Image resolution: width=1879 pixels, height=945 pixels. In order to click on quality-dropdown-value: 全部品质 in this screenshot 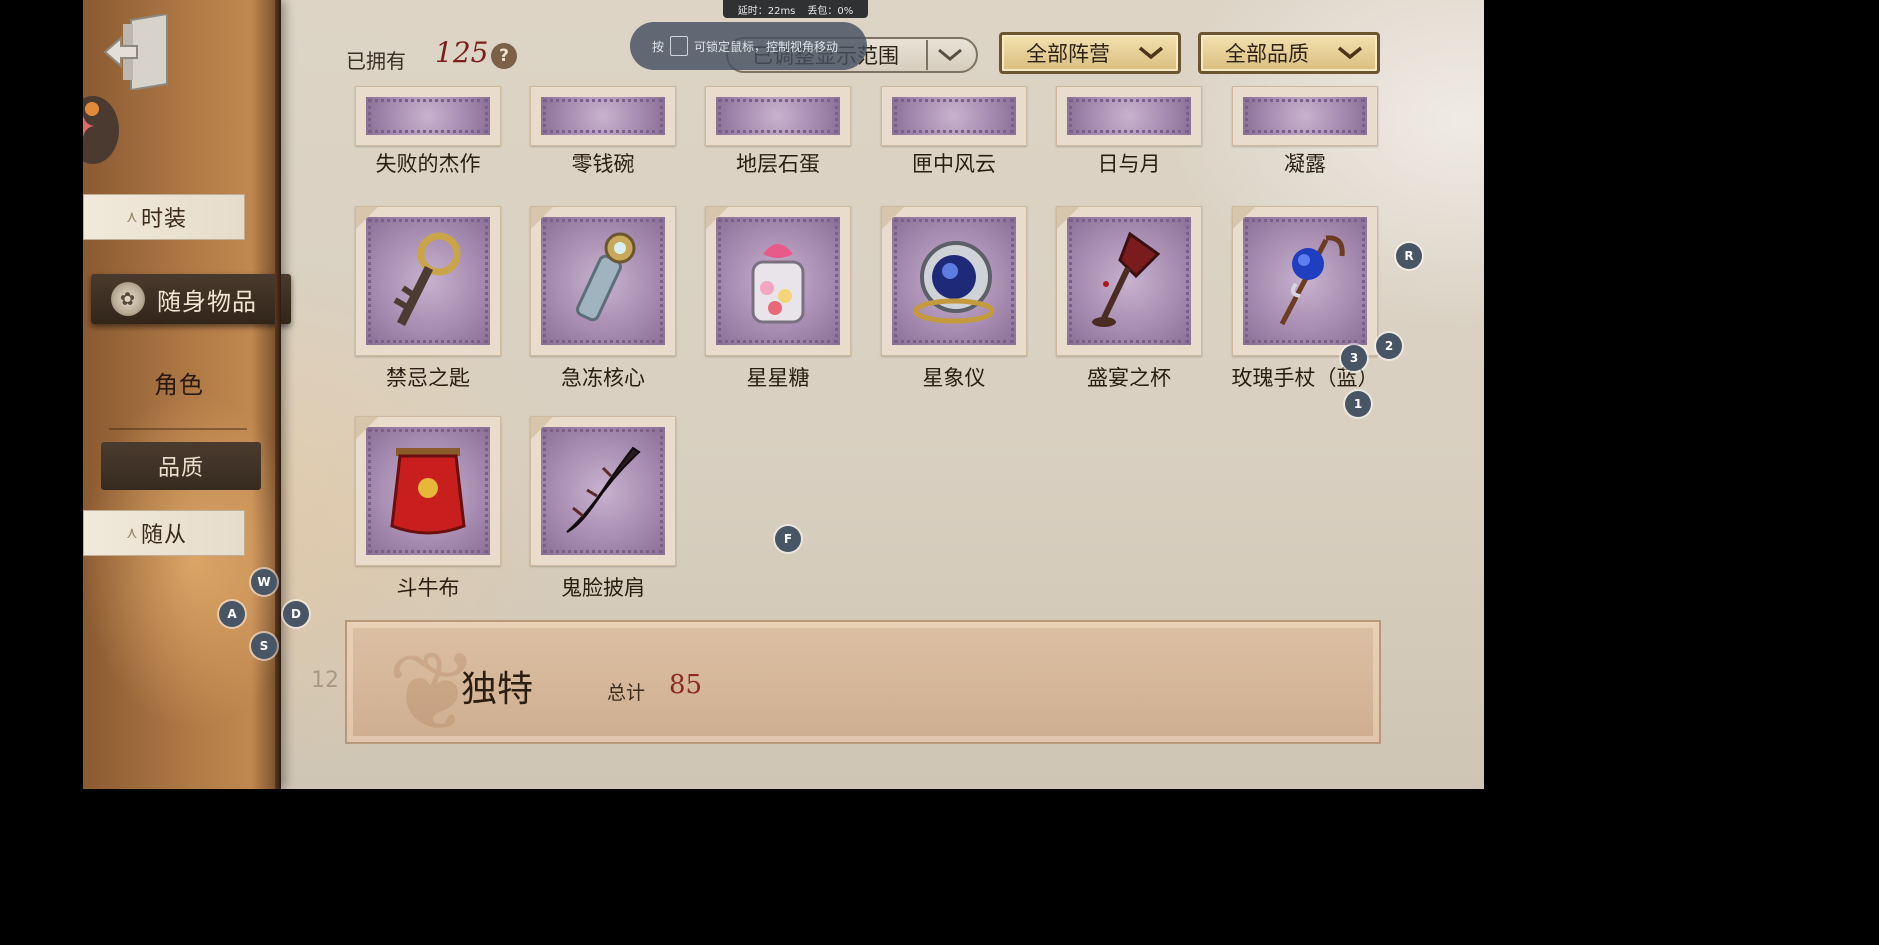, I will do `click(1267, 54)`.